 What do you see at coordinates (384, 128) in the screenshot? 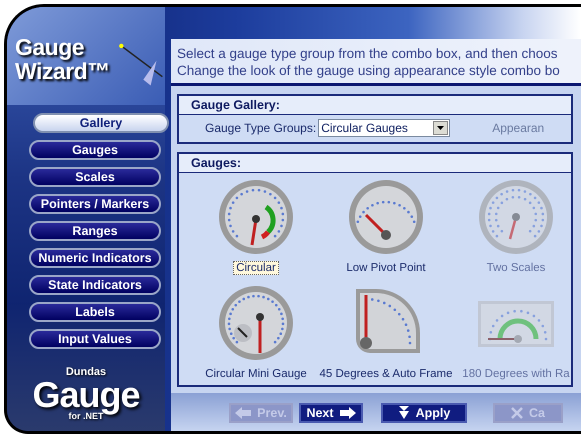
I see `gauge-type-combo: Circular Gauges` at bounding box center [384, 128].